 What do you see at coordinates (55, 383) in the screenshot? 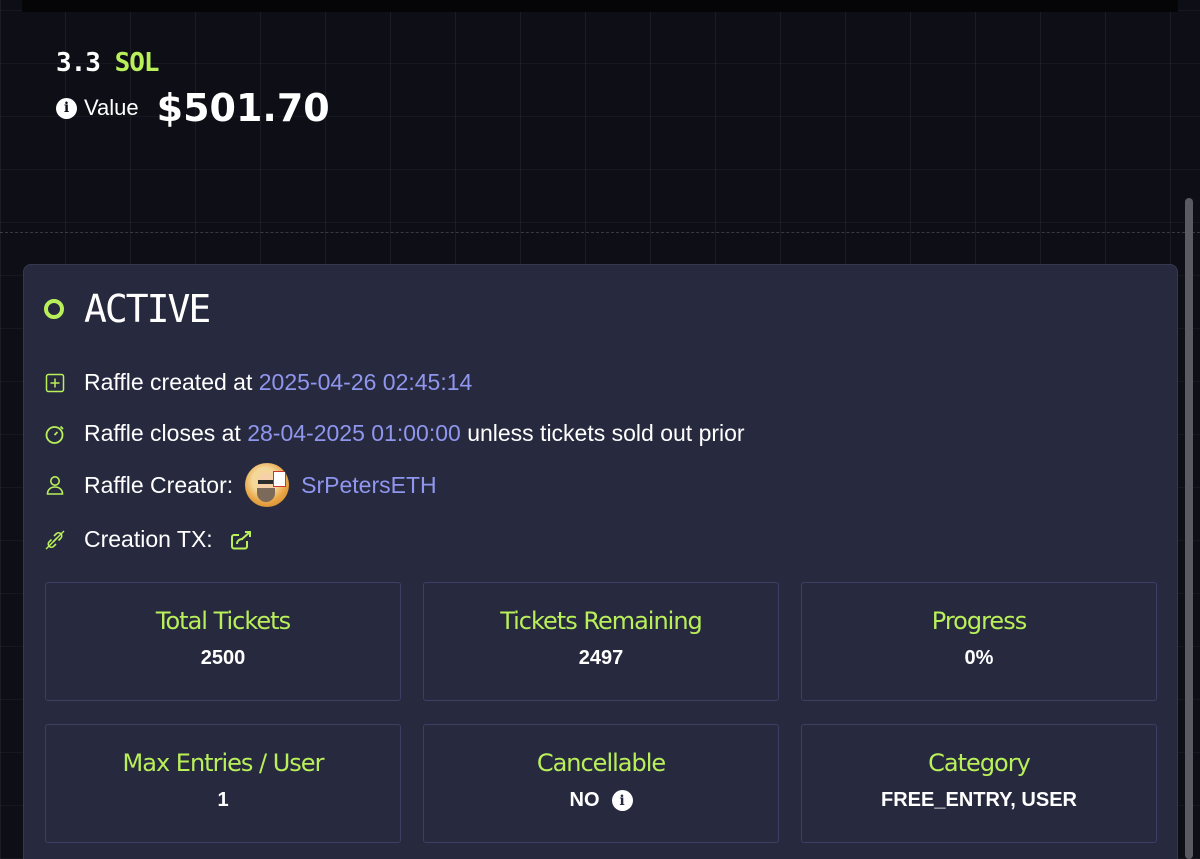
I see `plus-square-icon` at bounding box center [55, 383].